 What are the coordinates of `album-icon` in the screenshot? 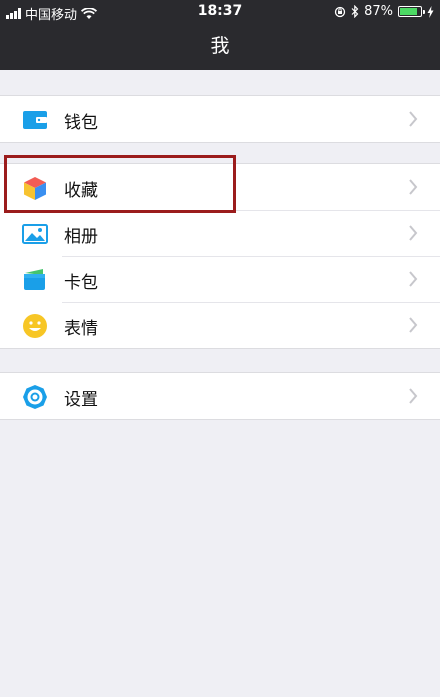 It's located at (35, 234).